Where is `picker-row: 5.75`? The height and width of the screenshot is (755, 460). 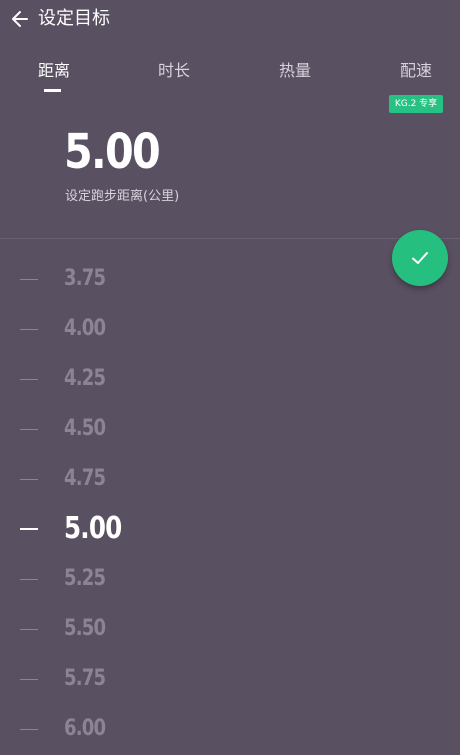 picker-row: 5.75 is located at coordinates (150, 680).